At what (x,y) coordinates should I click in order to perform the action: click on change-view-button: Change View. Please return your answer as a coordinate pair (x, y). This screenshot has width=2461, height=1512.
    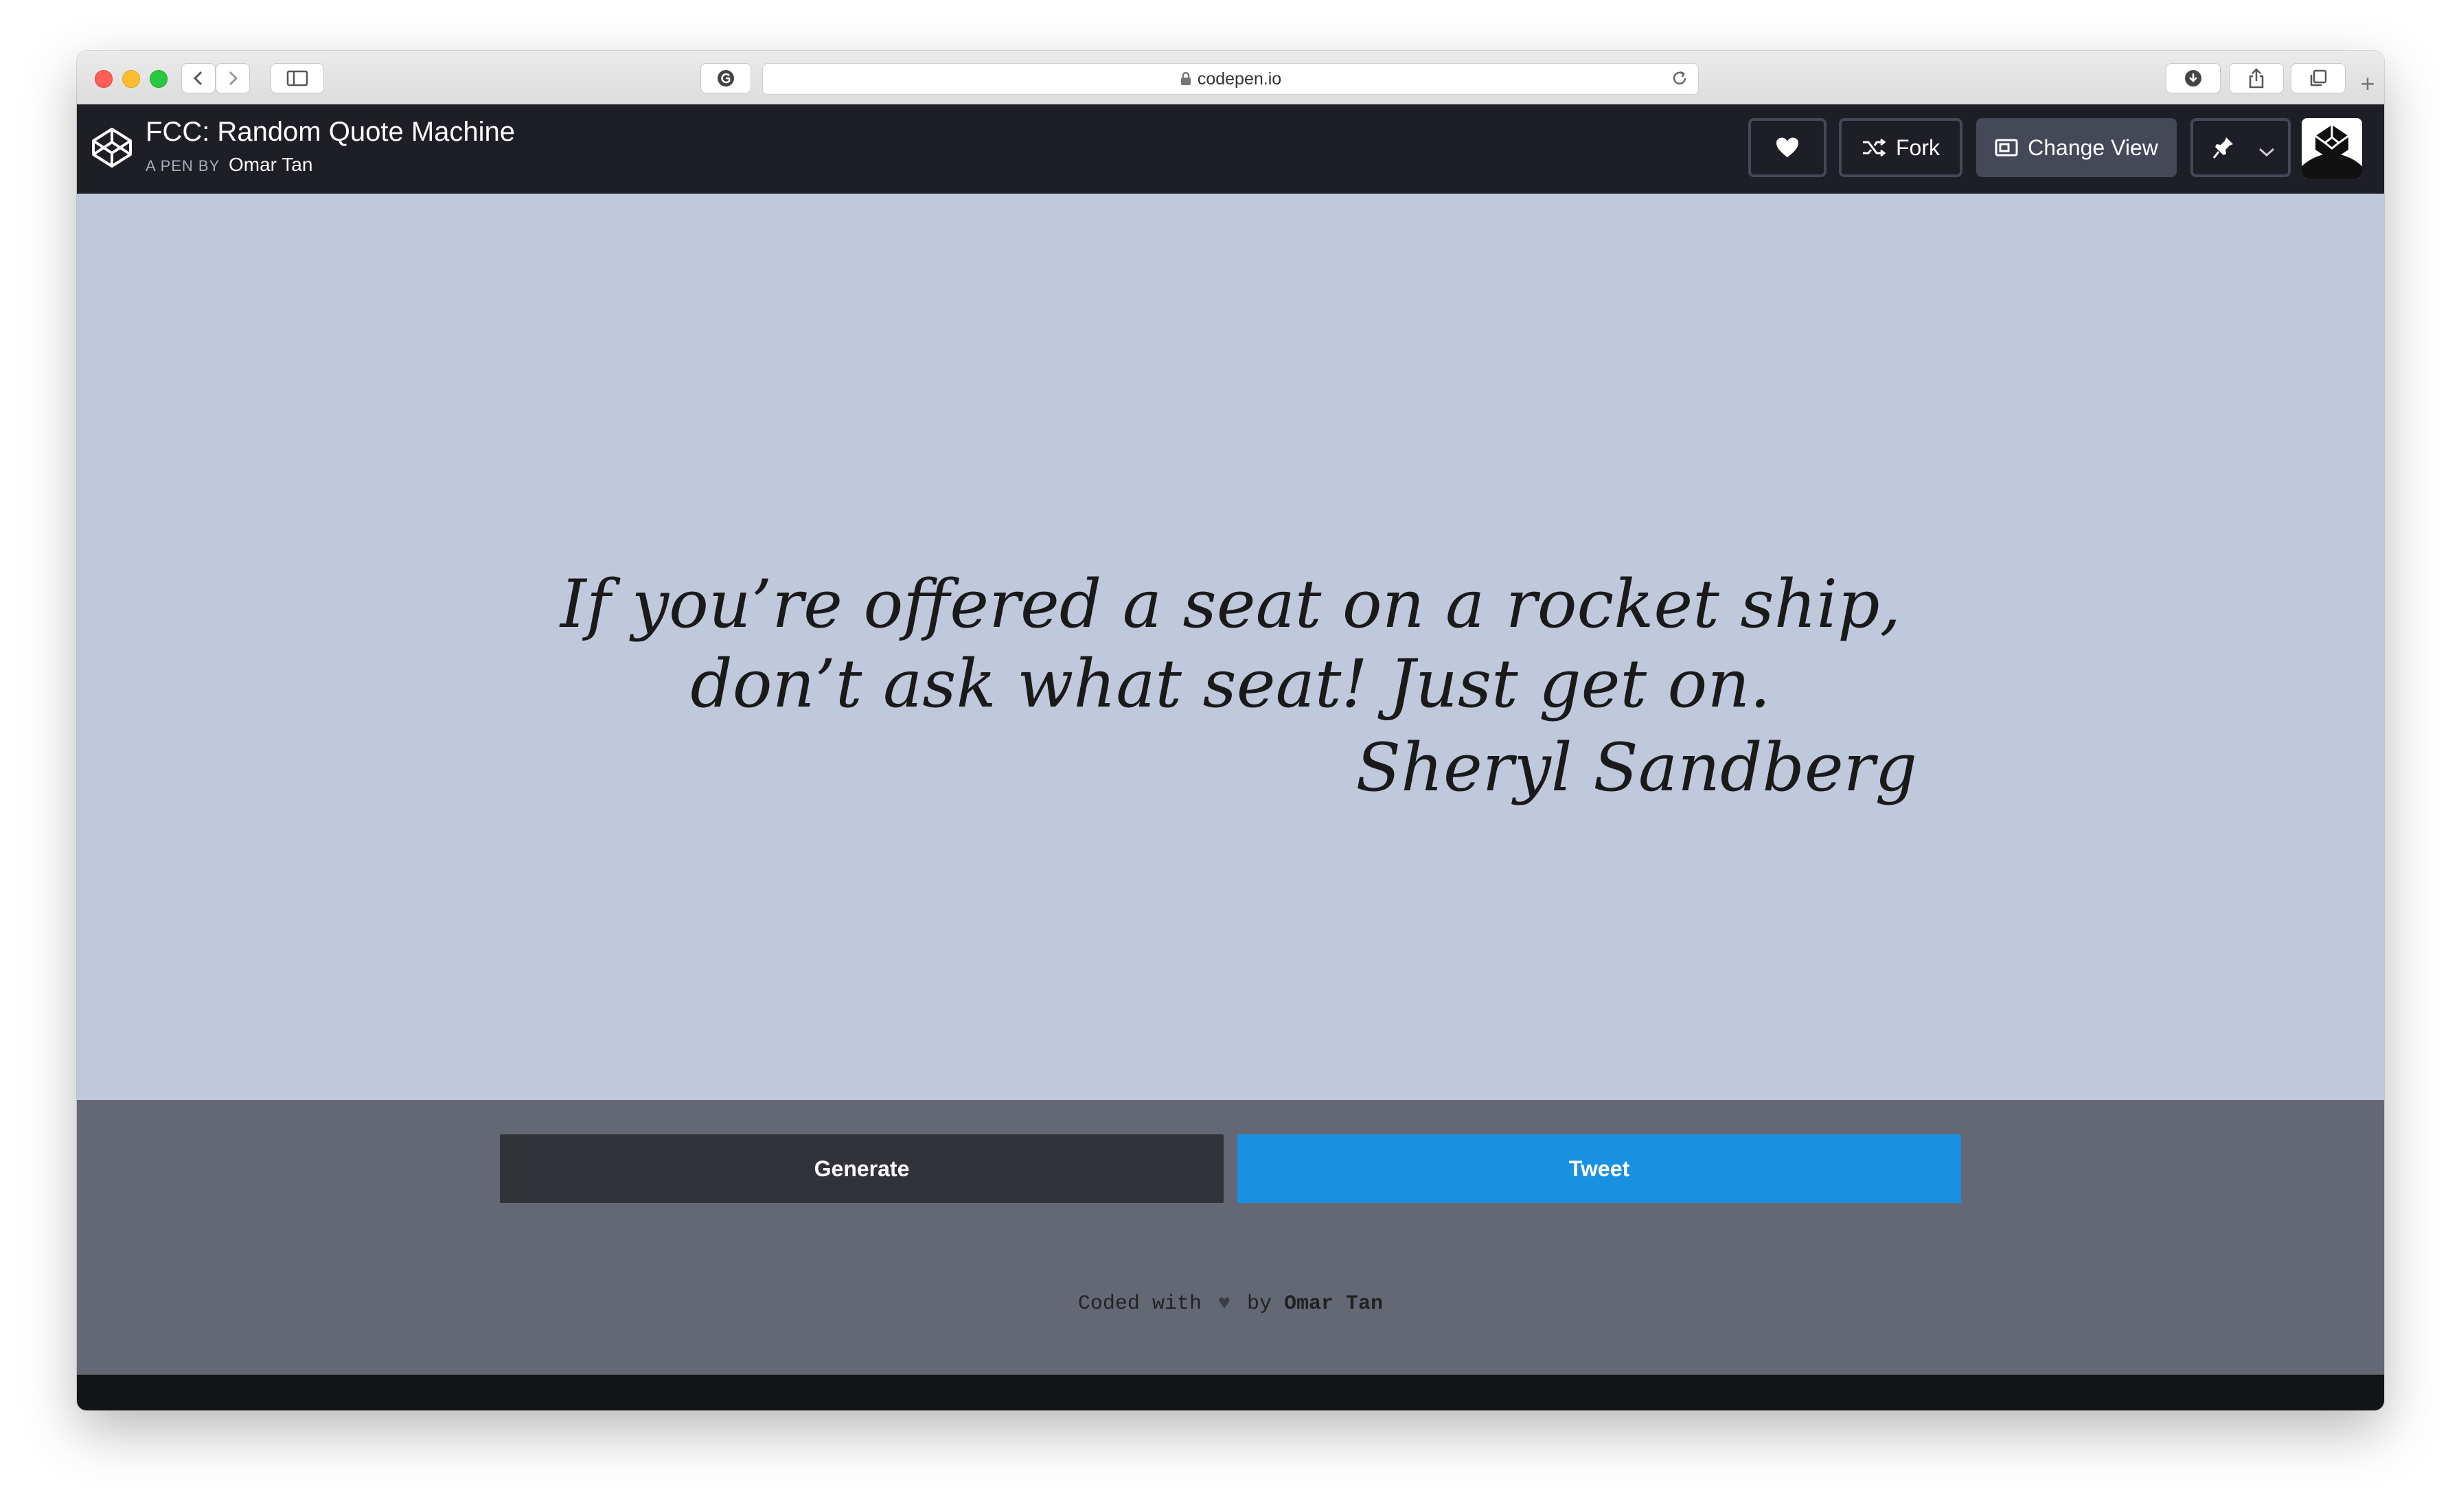
    Looking at the image, I should click on (2076, 147).